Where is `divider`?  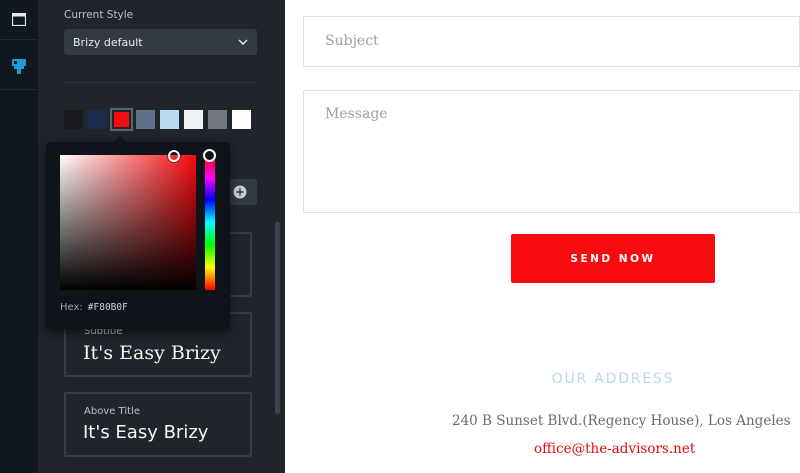 divider is located at coordinates (160, 82).